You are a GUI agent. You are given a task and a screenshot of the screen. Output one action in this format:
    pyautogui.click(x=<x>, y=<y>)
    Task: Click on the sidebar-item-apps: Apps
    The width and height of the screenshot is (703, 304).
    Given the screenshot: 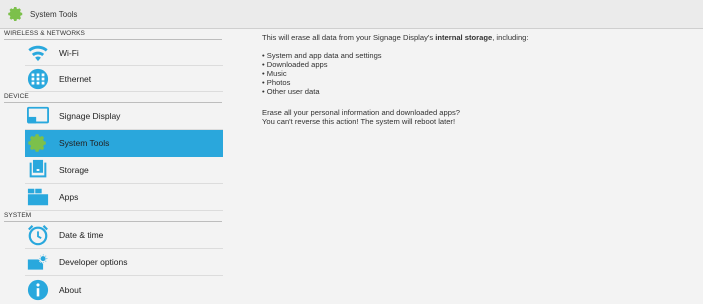 What is the action you would take?
    pyautogui.click(x=124, y=197)
    